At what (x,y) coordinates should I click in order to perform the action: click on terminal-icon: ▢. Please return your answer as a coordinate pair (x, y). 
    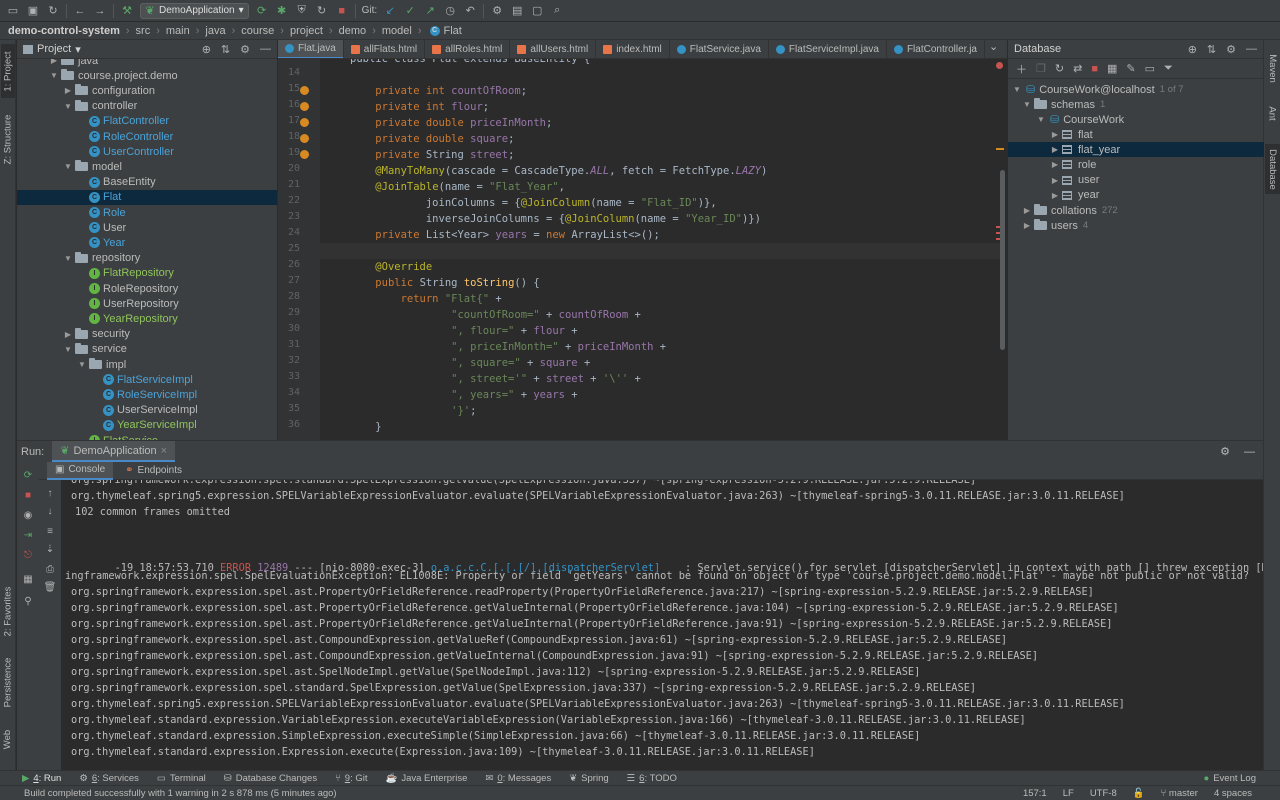
    Looking at the image, I should click on (537, 11).